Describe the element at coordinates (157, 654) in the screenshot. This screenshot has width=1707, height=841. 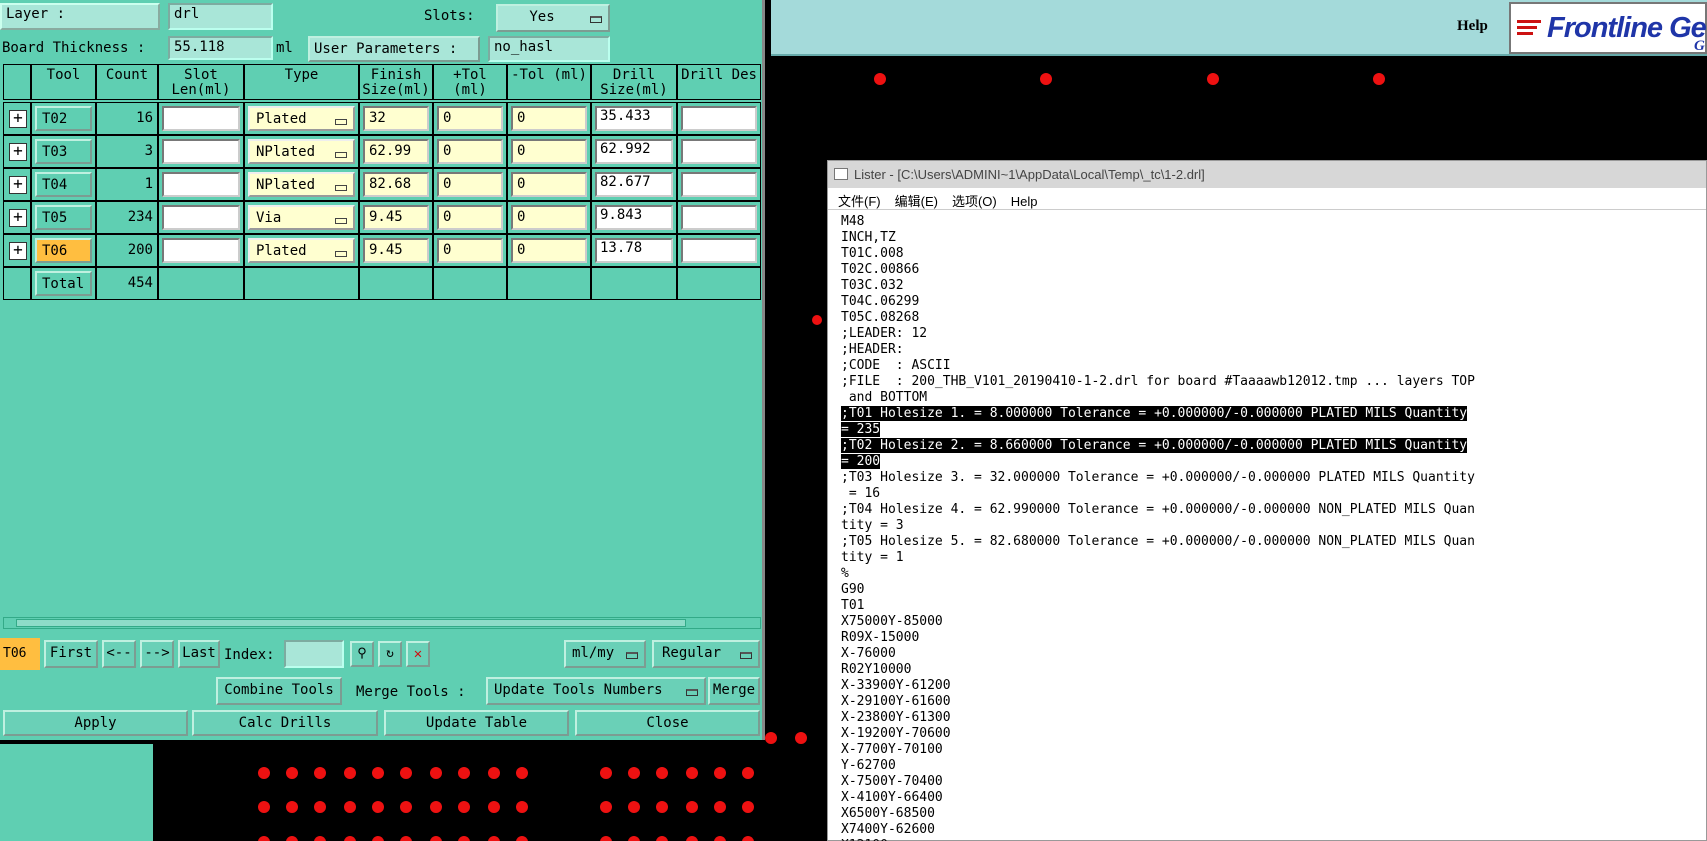
I see `next-button: -->` at that location.